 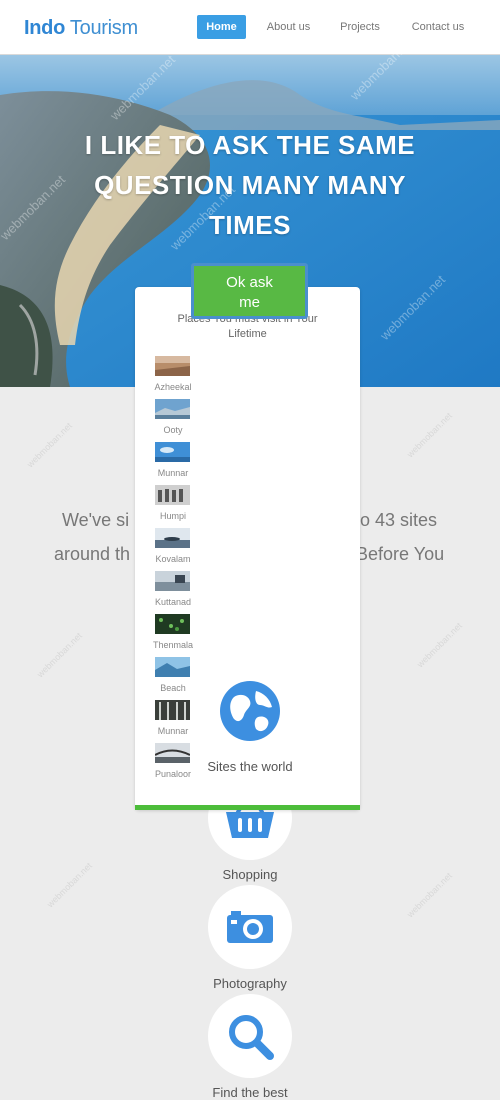 I want to click on ask-button-line-2: me, so click(x=249, y=302).